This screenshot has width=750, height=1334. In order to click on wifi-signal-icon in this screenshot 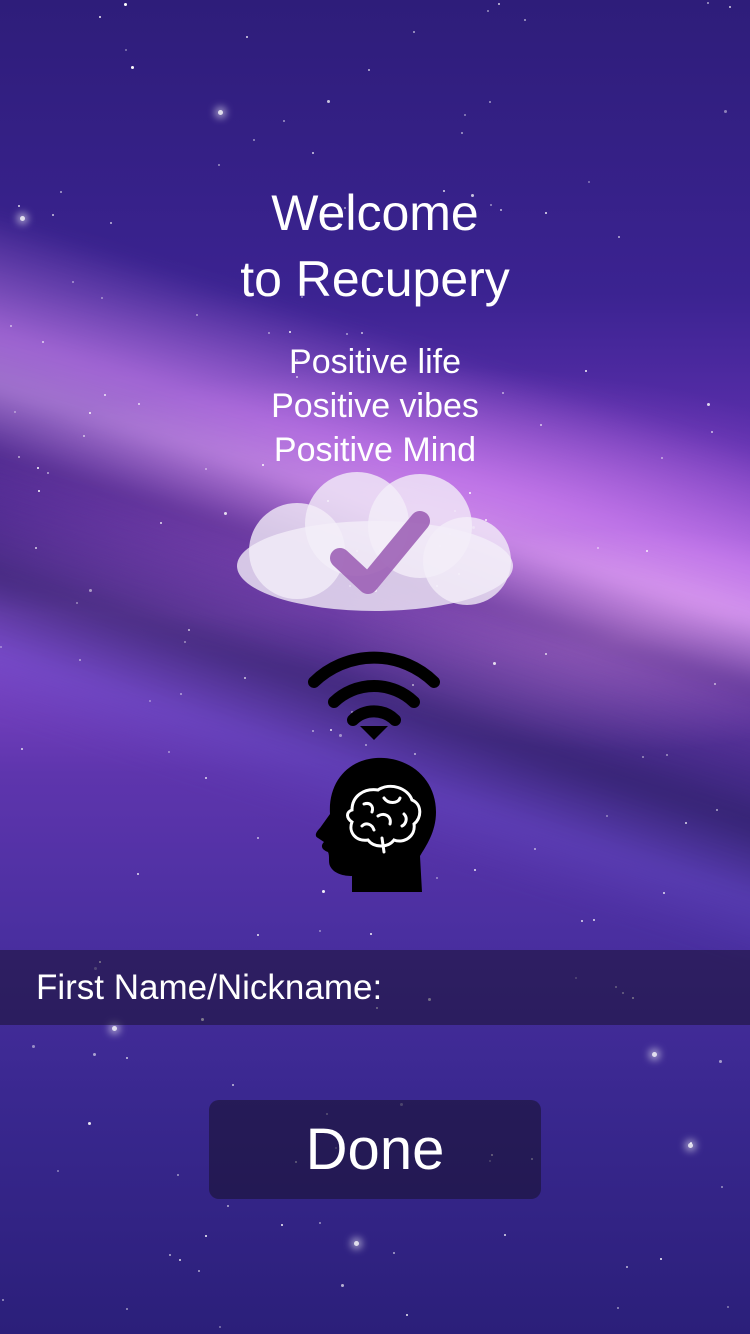, I will do `click(374, 695)`.